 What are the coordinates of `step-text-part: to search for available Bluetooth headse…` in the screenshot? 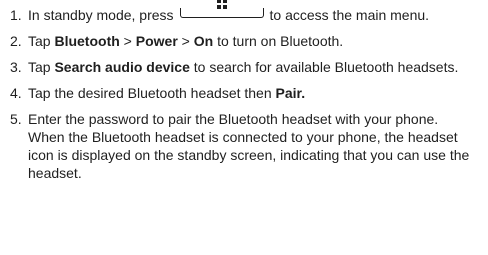 It's located at (324, 67).